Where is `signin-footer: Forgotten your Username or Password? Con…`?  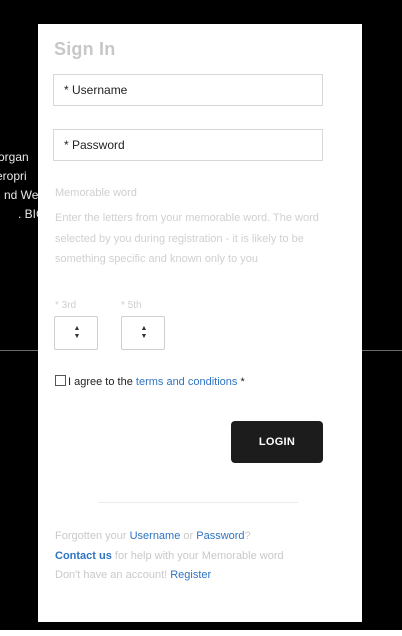
signin-footer: Forgotten your Username or Password? Con… is located at coordinates (205, 556).